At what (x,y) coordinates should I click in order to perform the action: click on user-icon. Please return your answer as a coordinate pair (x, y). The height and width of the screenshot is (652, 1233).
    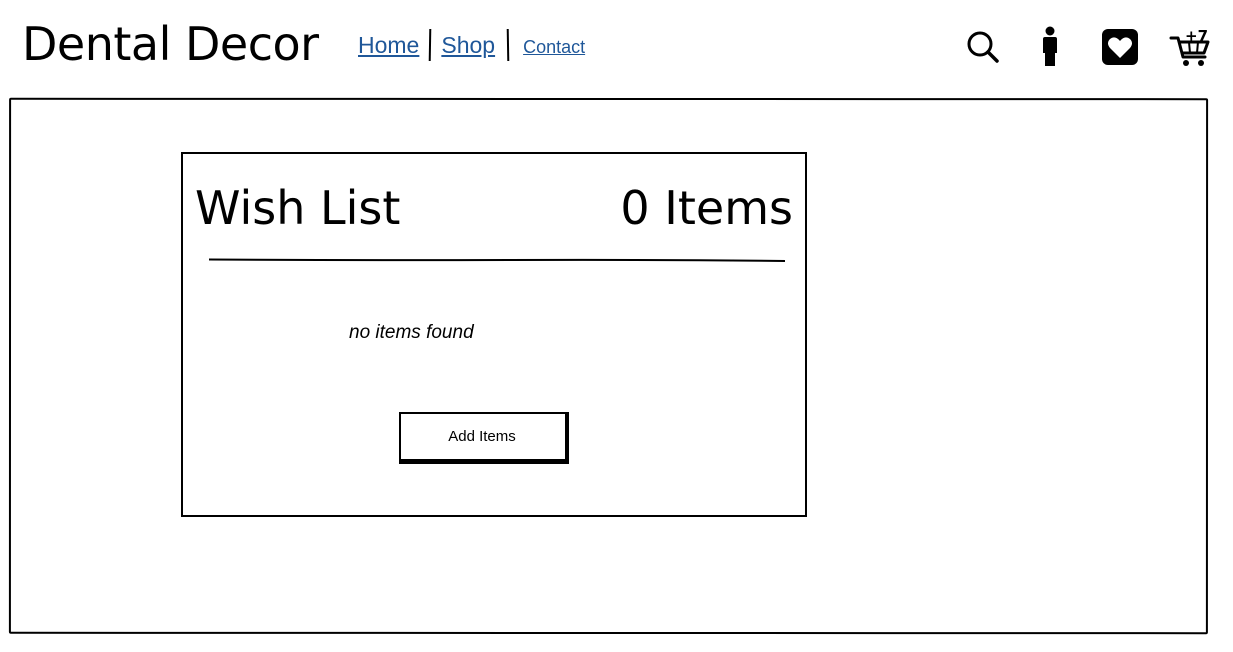
    Looking at the image, I should click on (1050, 48).